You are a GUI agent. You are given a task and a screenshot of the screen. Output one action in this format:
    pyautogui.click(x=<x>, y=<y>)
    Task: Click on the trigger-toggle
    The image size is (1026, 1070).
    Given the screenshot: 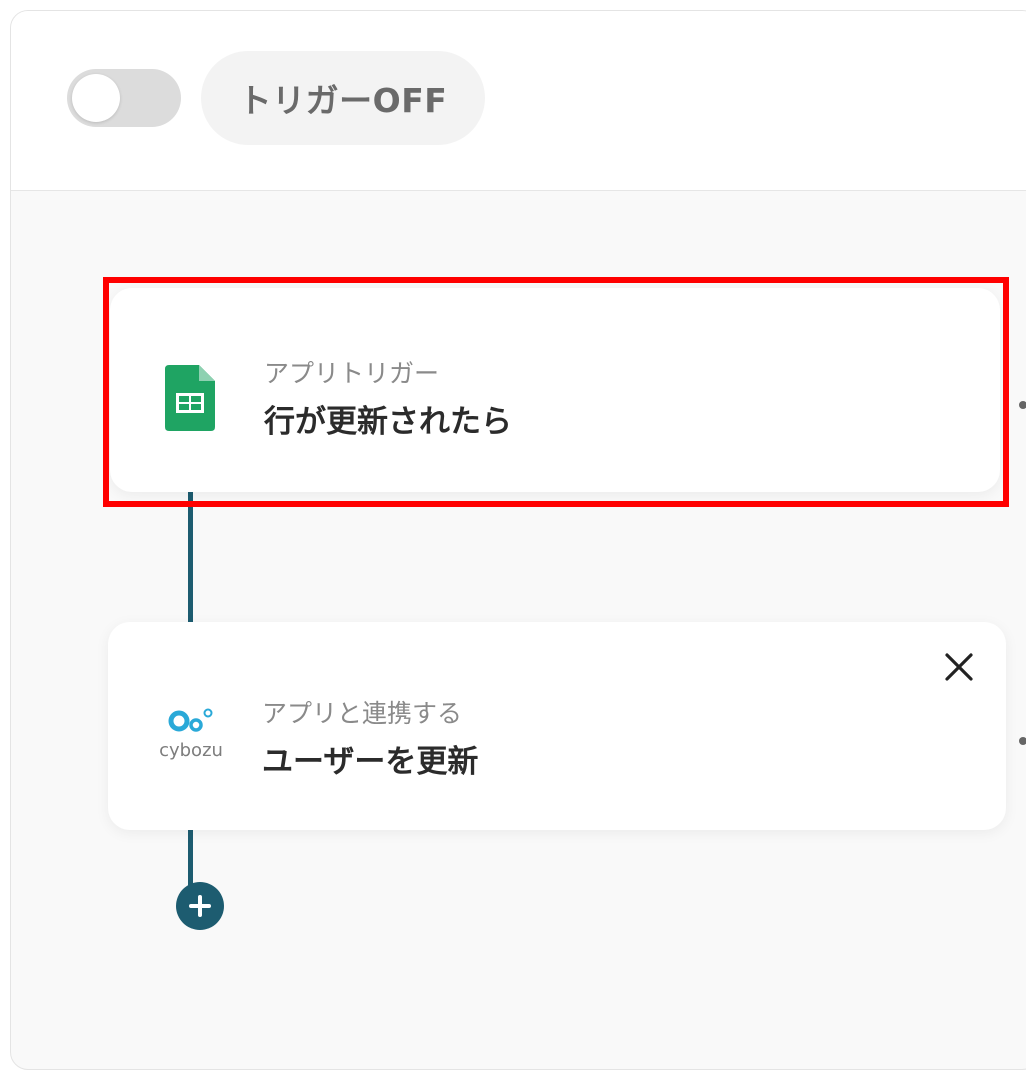 What is the action you would take?
    pyautogui.click(x=124, y=98)
    